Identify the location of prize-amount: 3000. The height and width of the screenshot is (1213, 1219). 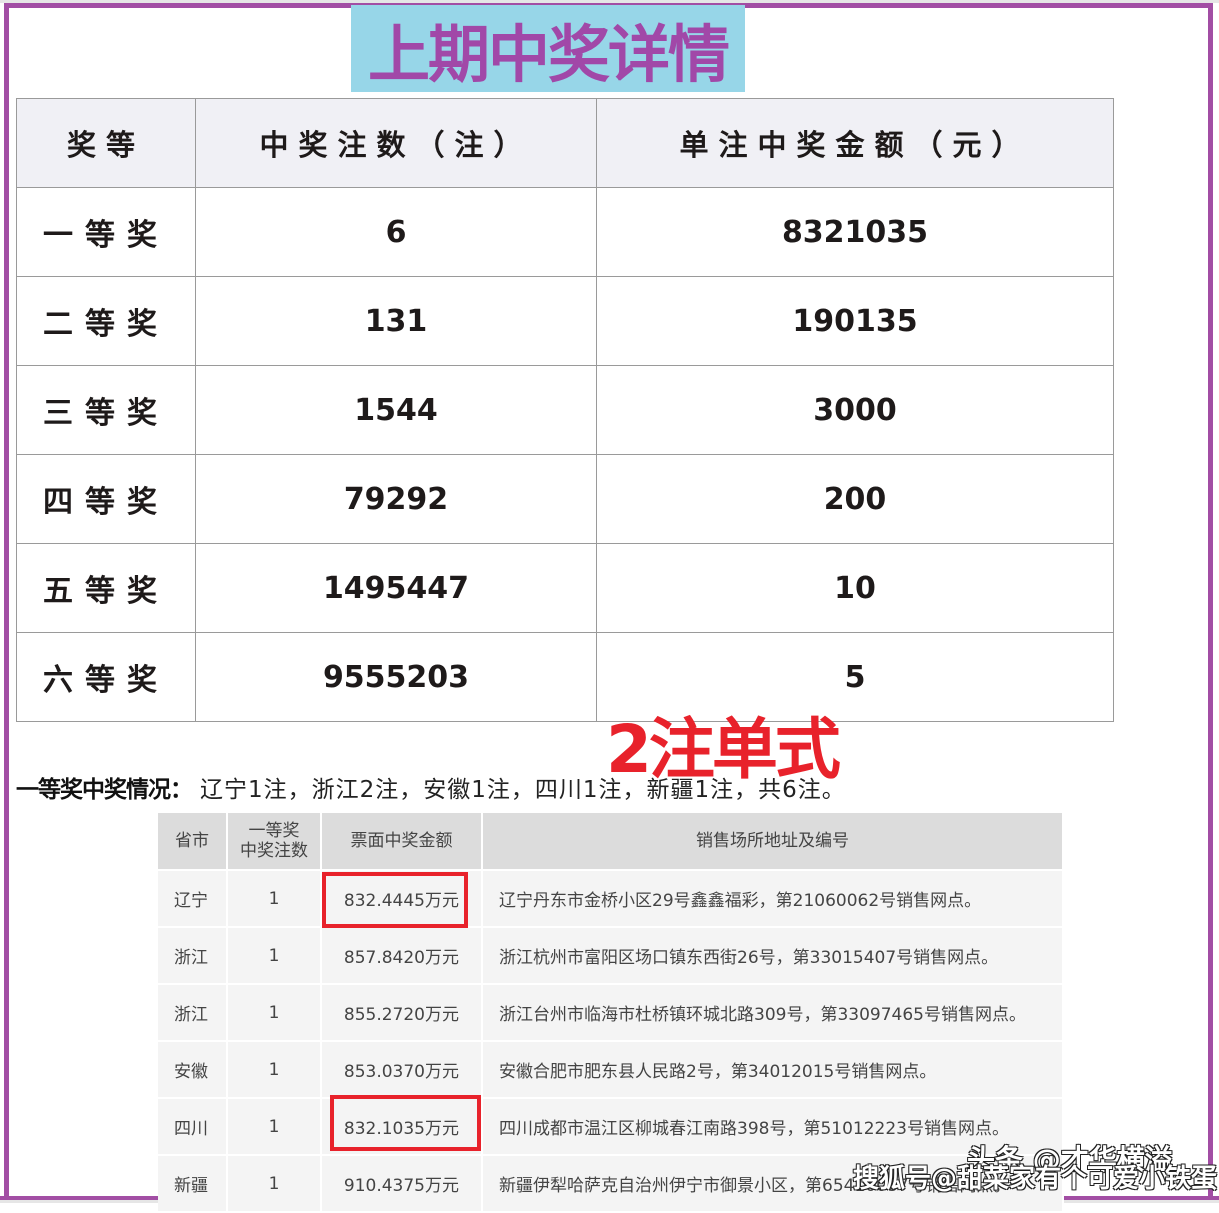
(855, 410).